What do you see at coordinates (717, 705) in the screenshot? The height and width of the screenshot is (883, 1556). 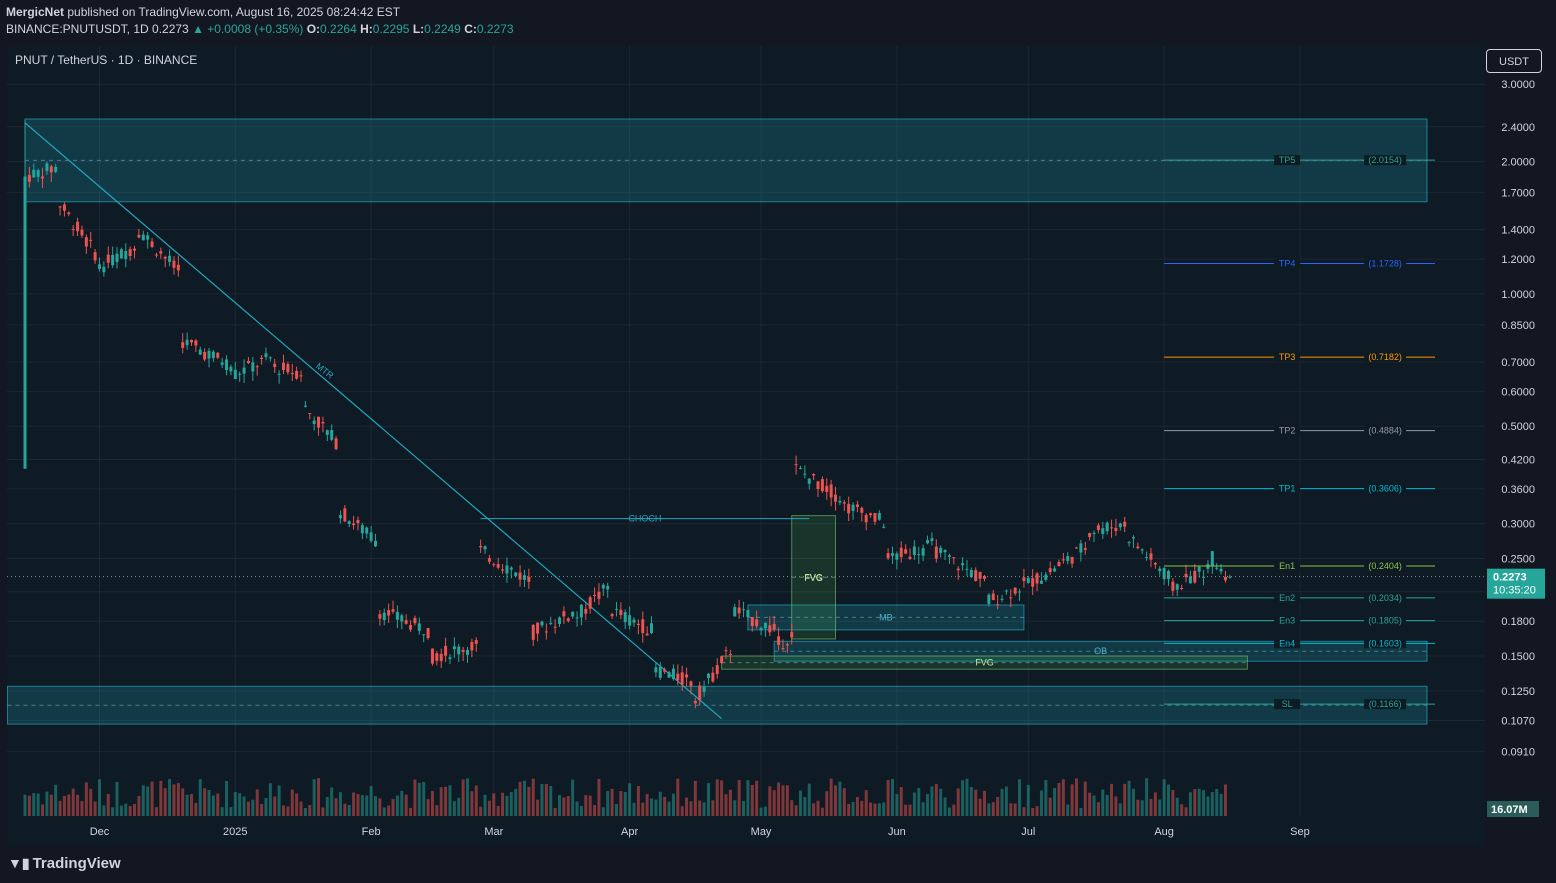 I see `zone-box` at bounding box center [717, 705].